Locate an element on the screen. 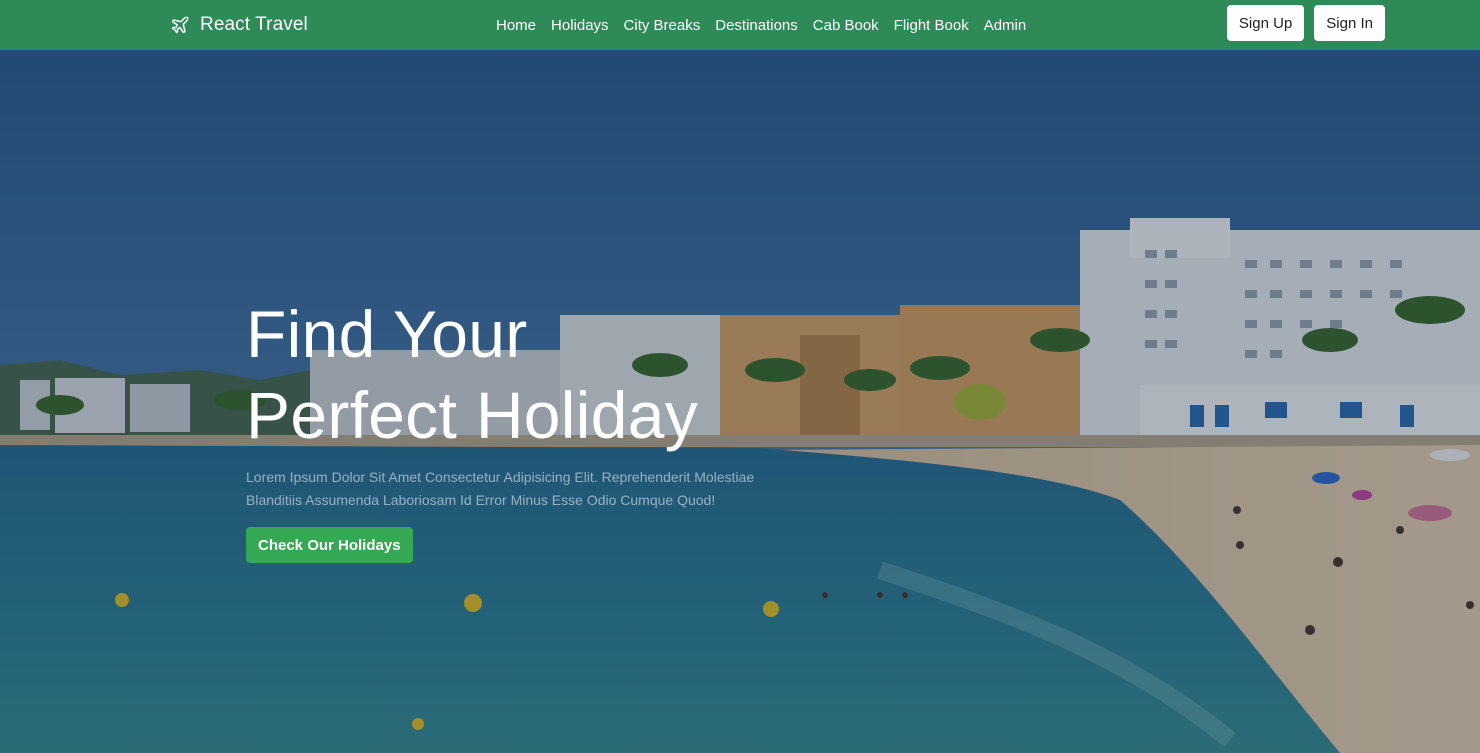 This screenshot has width=1480, height=753. nav-link-destinations: Destinations is located at coordinates (756, 25).